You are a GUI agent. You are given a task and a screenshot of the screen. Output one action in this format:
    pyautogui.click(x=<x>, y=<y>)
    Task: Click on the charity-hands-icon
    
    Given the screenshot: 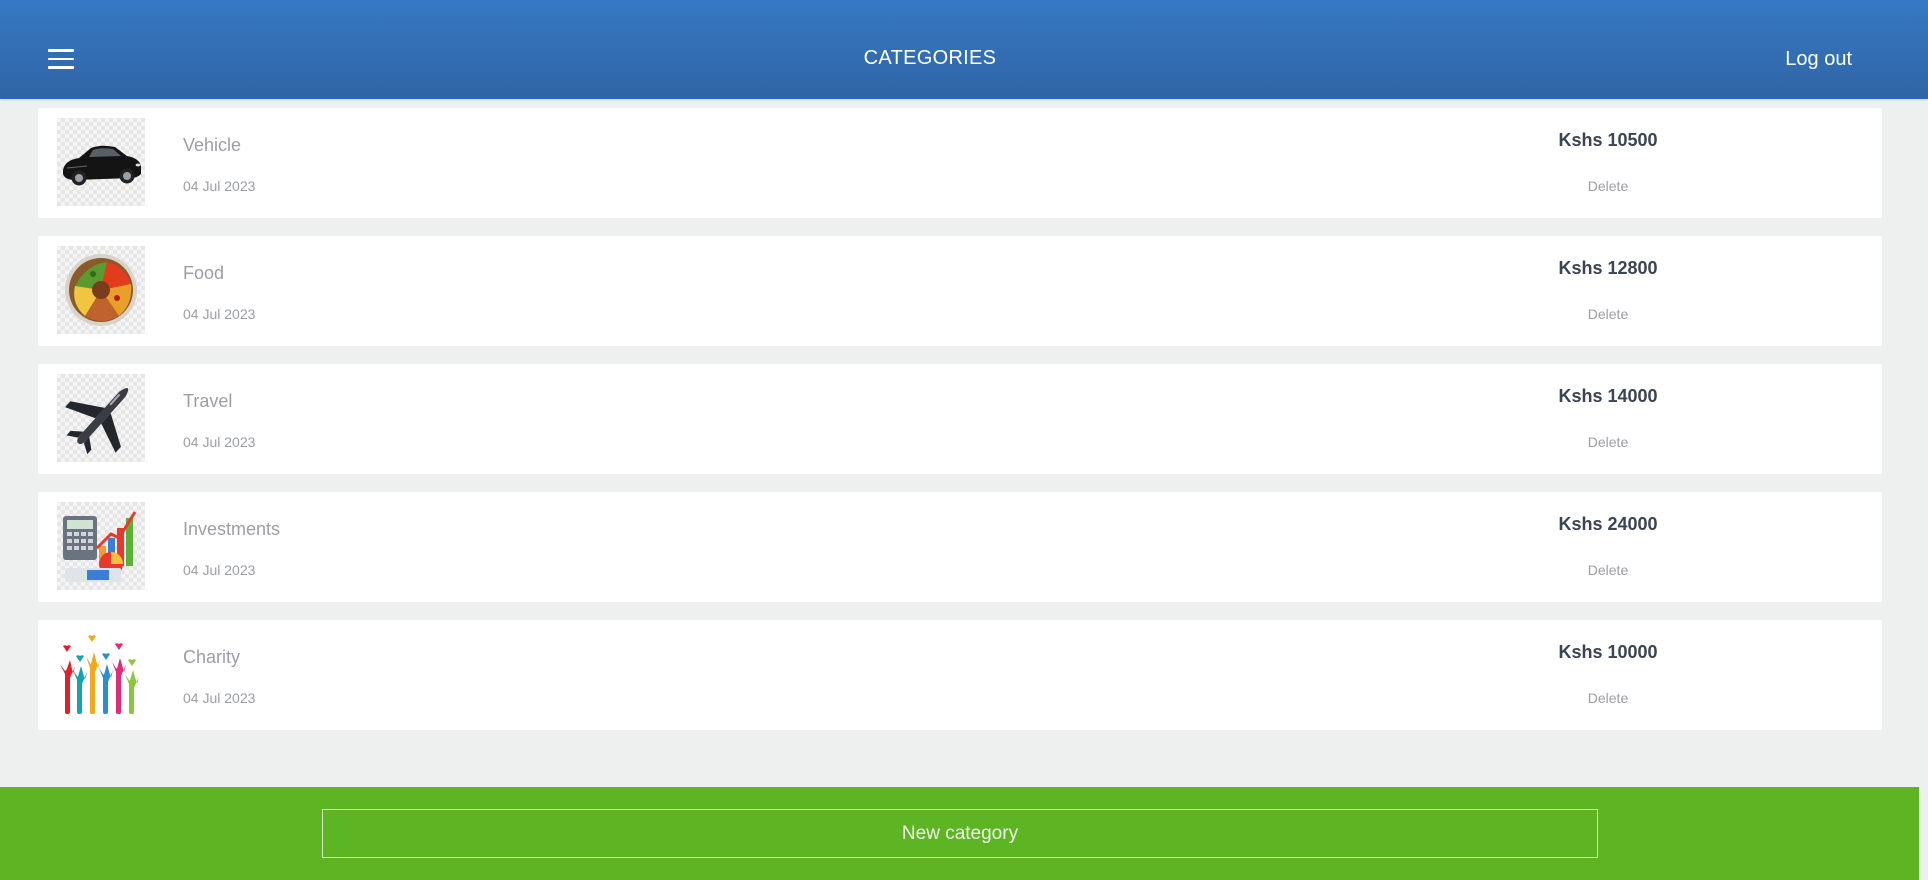 What is the action you would take?
    pyautogui.click(x=101, y=674)
    